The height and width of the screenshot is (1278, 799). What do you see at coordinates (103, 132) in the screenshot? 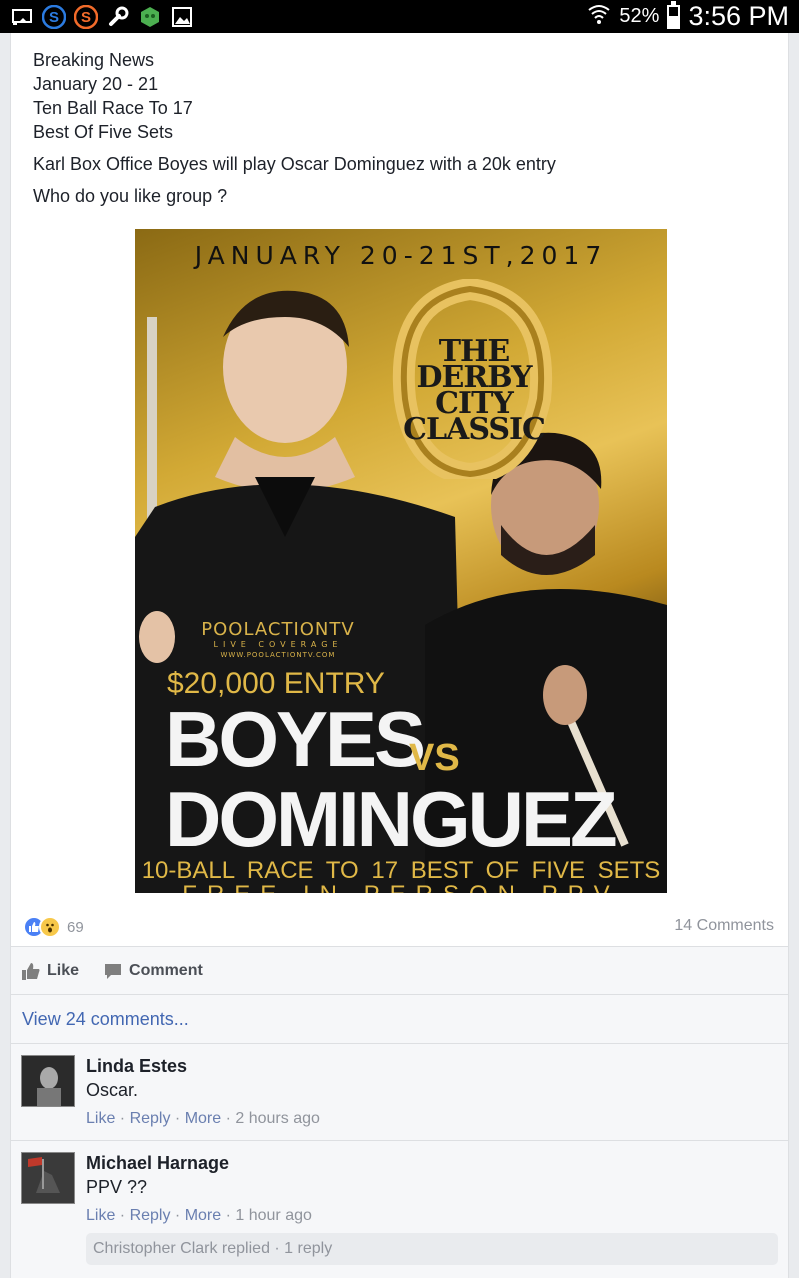
I see `post-line-4: Best Of Five Sets` at bounding box center [103, 132].